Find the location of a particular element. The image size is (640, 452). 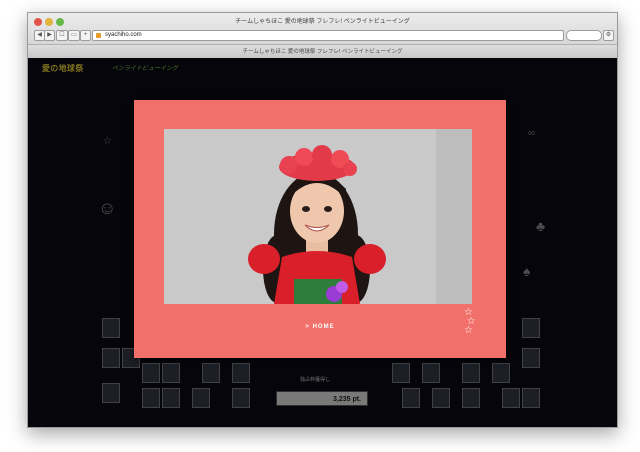

home-link: > HOME is located at coordinates (320, 327).